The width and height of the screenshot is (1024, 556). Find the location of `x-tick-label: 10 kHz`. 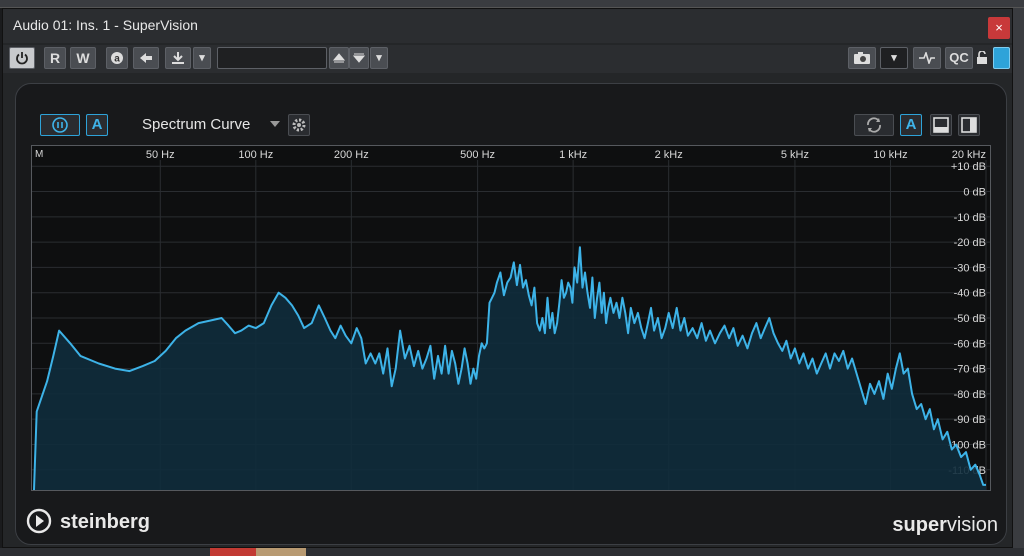

x-tick-label: 10 kHz is located at coordinates (890, 155).